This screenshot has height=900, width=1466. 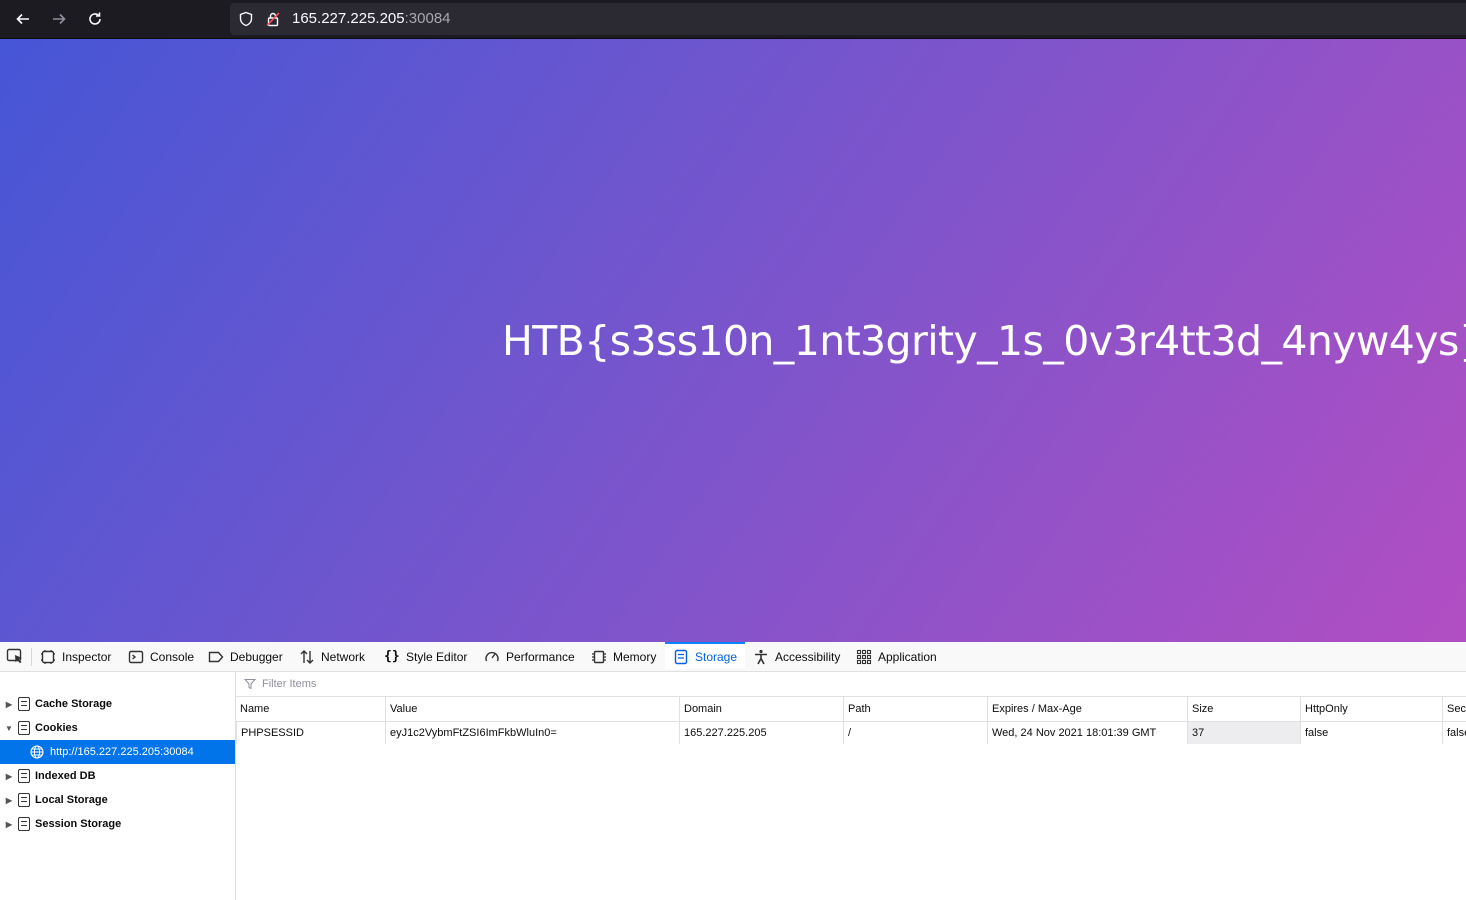 I want to click on column-header-size: Size, so click(x=1243, y=709).